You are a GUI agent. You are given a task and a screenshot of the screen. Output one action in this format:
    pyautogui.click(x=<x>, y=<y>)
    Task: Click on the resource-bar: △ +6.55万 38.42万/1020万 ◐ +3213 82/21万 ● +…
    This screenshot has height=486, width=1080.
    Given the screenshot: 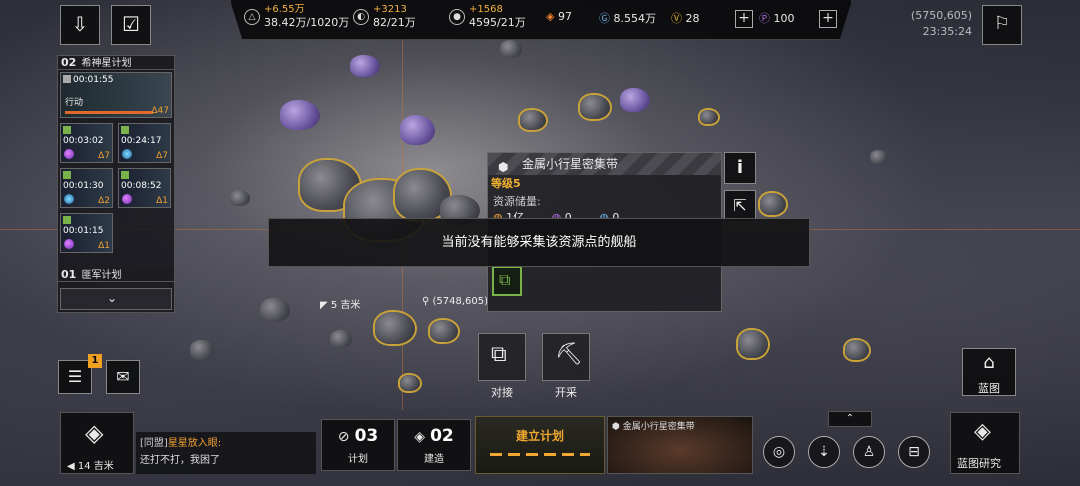 What is the action you would take?
    pyautogui.click(x=541, y=20)
    